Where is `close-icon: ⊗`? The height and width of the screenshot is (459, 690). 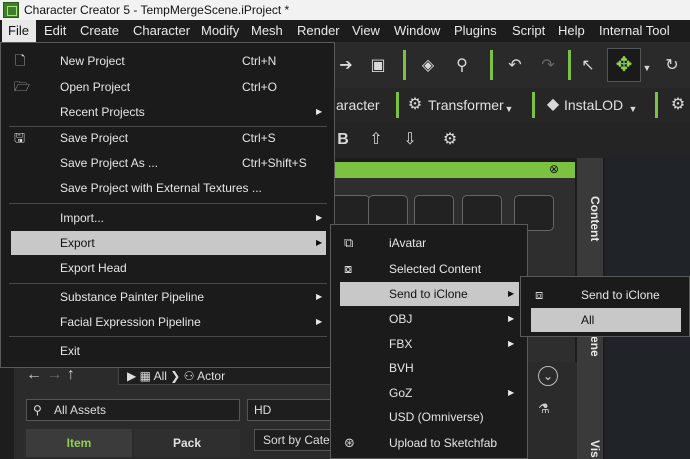
close-icon: ⊗ is located at coordinates (554, 169).